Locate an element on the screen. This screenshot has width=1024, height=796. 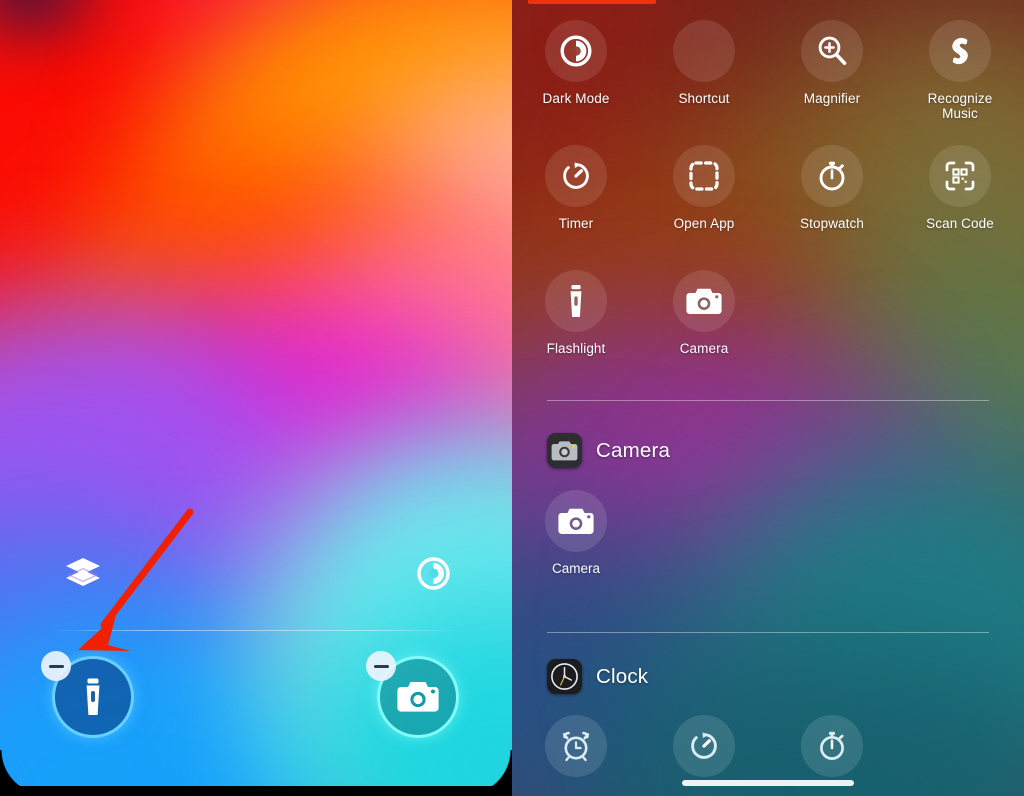
action-item-stopwatch: Stopwatch is located at coordinates (832, 198).